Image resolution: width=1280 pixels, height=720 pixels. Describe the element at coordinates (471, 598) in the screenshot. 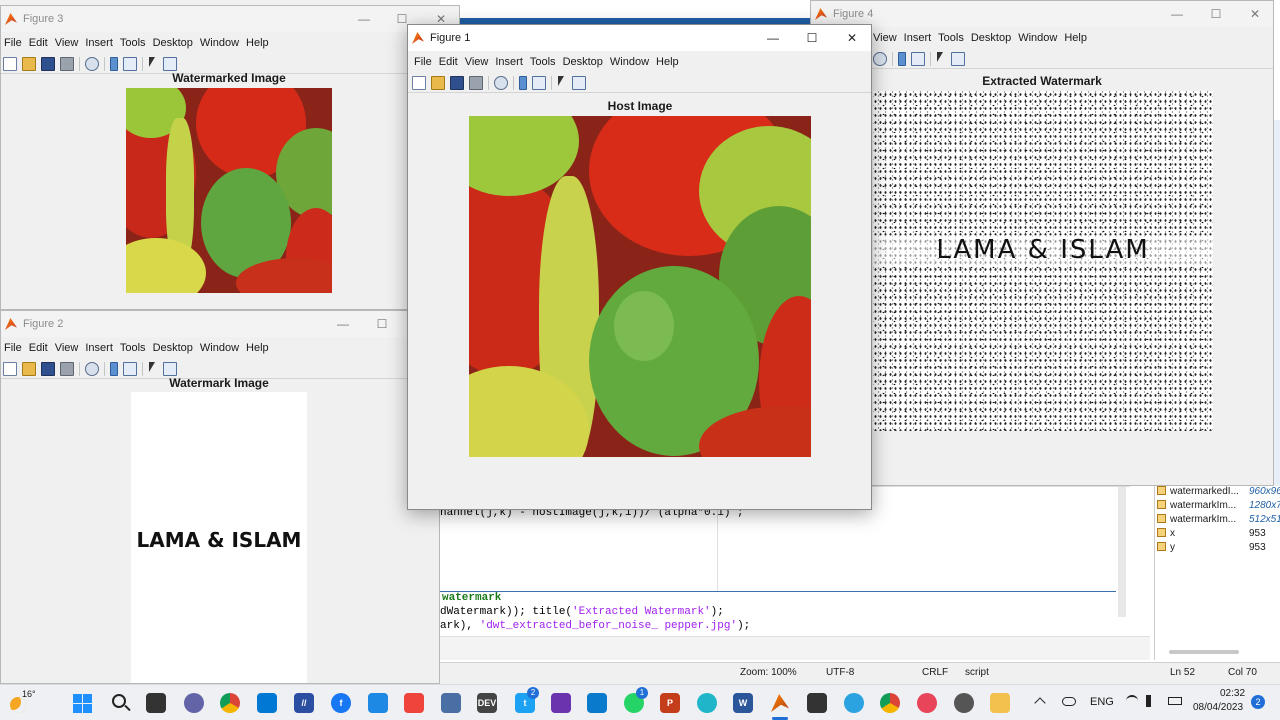

I see `code-comment: watermark` at that location.